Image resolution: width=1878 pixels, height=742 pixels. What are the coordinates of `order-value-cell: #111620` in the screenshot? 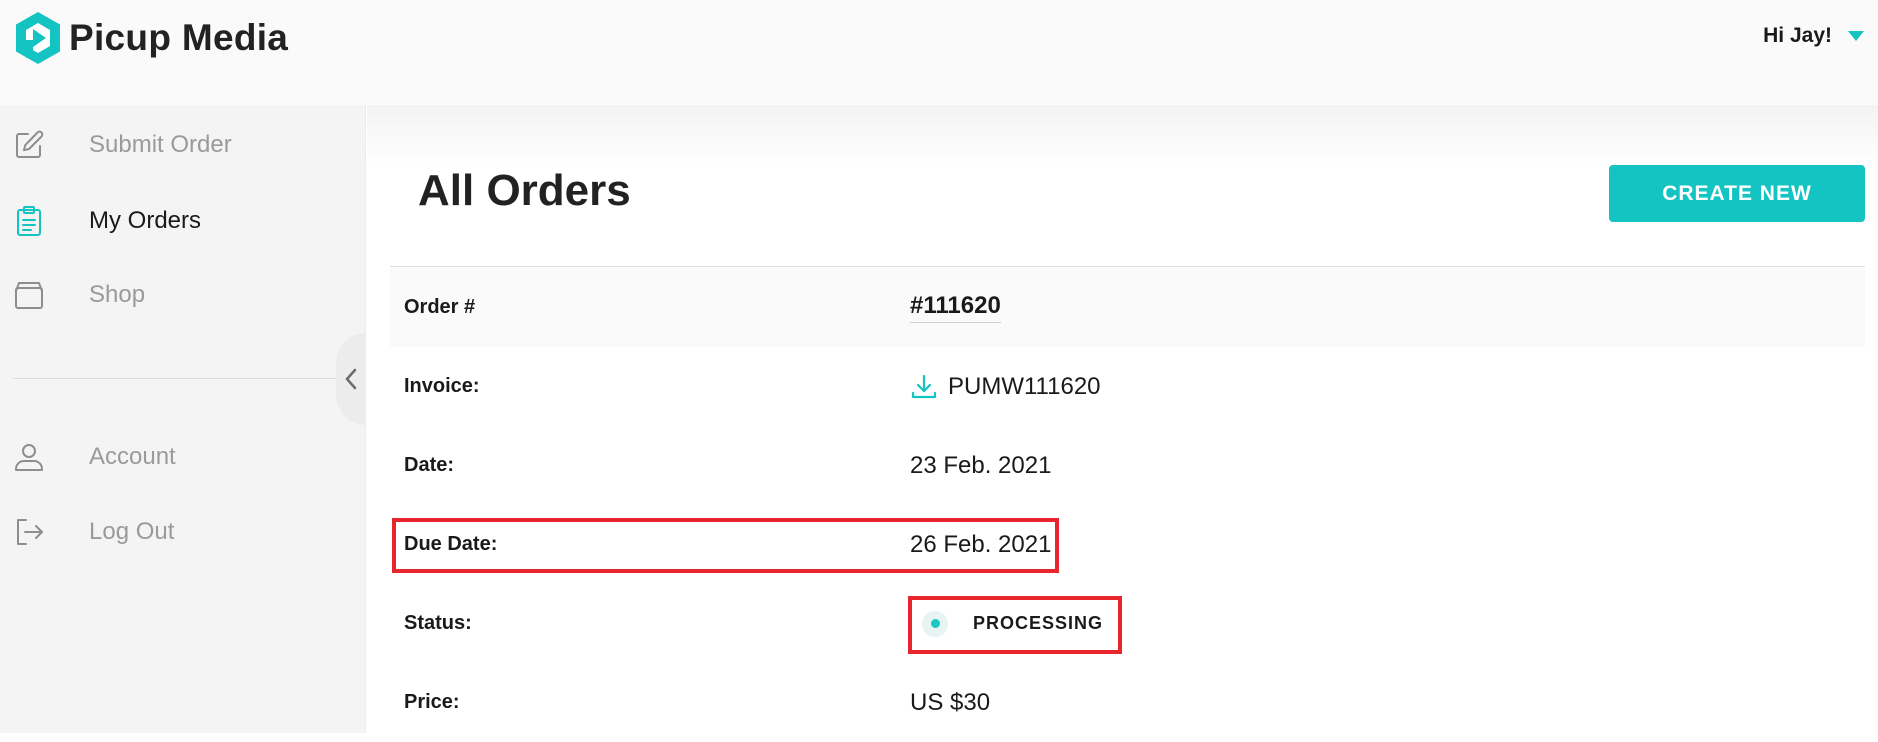 It's located at (955, 307).